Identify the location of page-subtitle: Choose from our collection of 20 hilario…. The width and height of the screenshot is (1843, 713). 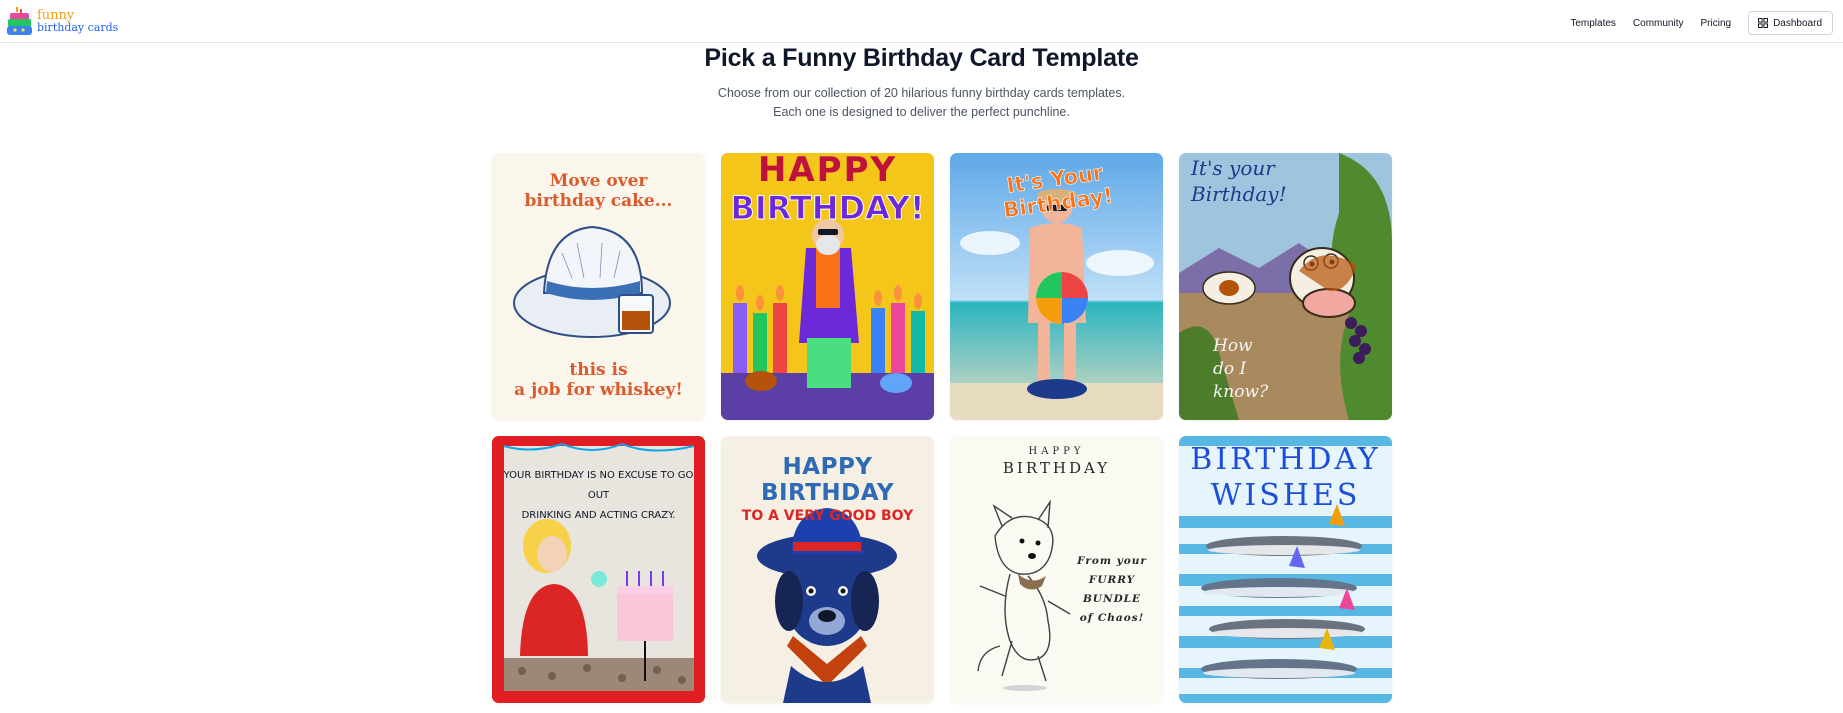
(921, 103).